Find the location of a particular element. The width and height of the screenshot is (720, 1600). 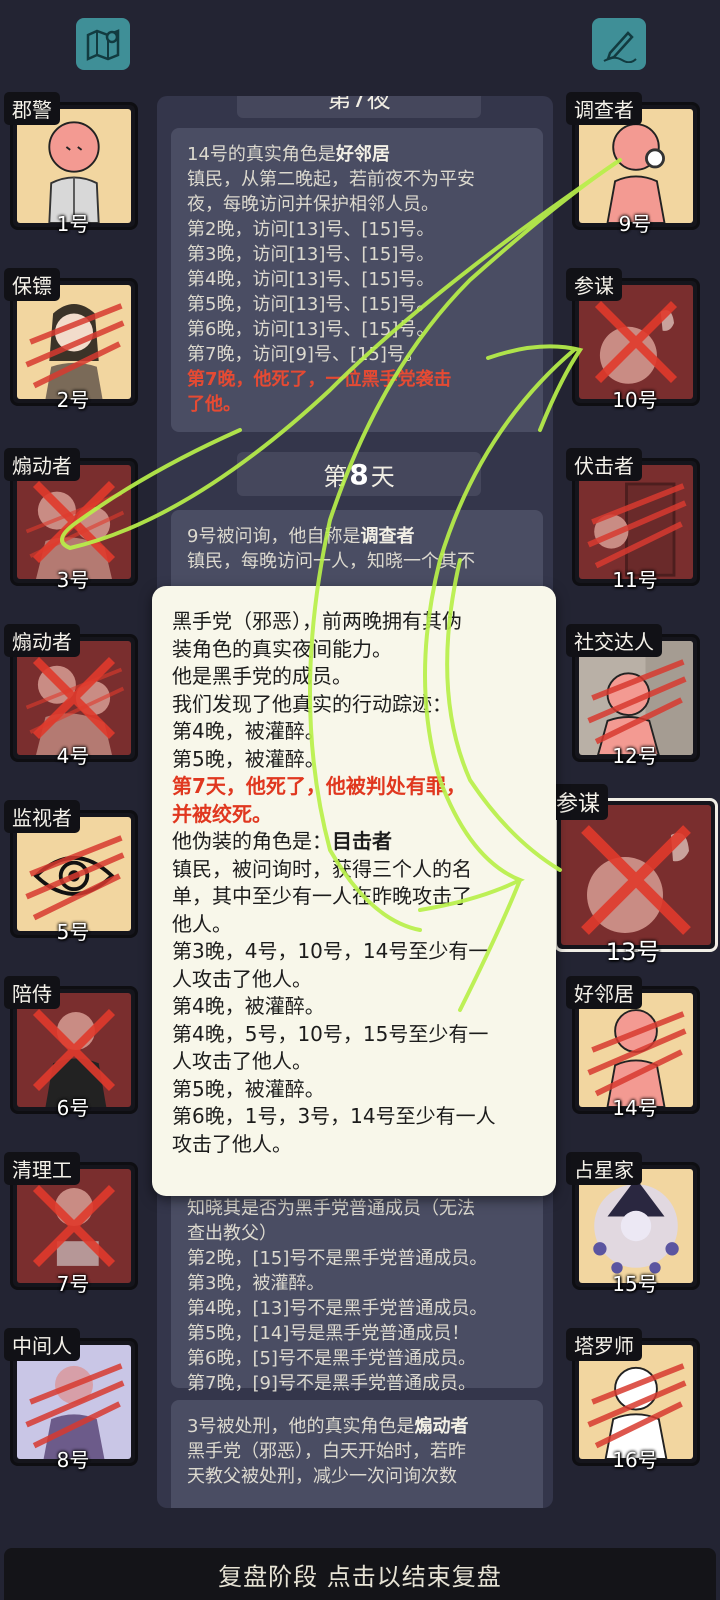

tooltip-line: 我们发现了他真实的行动踪迹： is located at coordinates (312, 703).